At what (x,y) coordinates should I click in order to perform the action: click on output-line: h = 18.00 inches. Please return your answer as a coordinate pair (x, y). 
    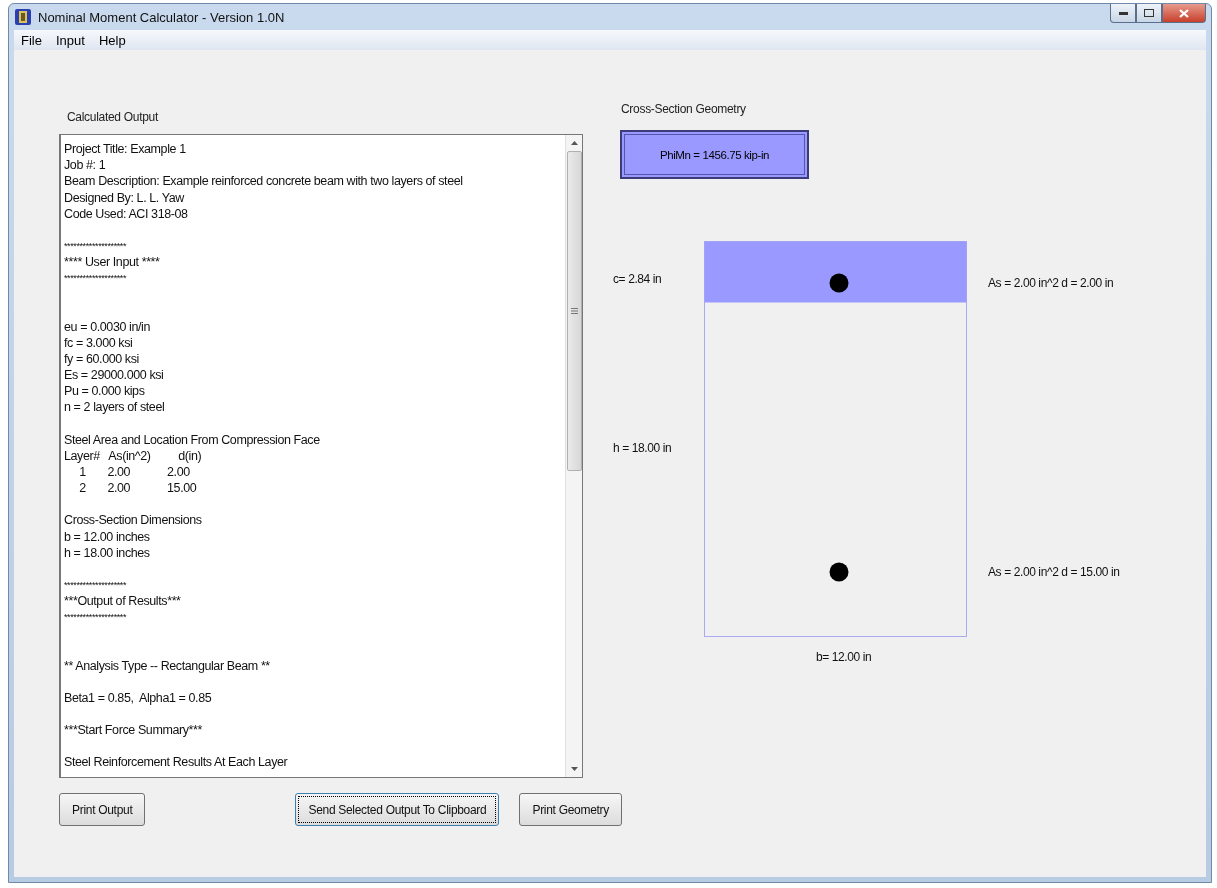
    Looking at the image, I should click on (107, 552).